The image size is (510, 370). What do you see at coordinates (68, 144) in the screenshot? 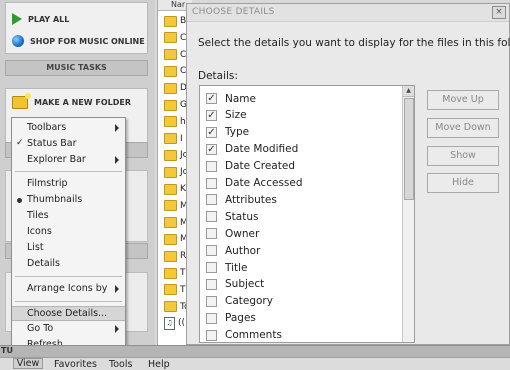
I see `menu-item-status-bar: ✓ Status Bar` at bounding box center [68, 144].